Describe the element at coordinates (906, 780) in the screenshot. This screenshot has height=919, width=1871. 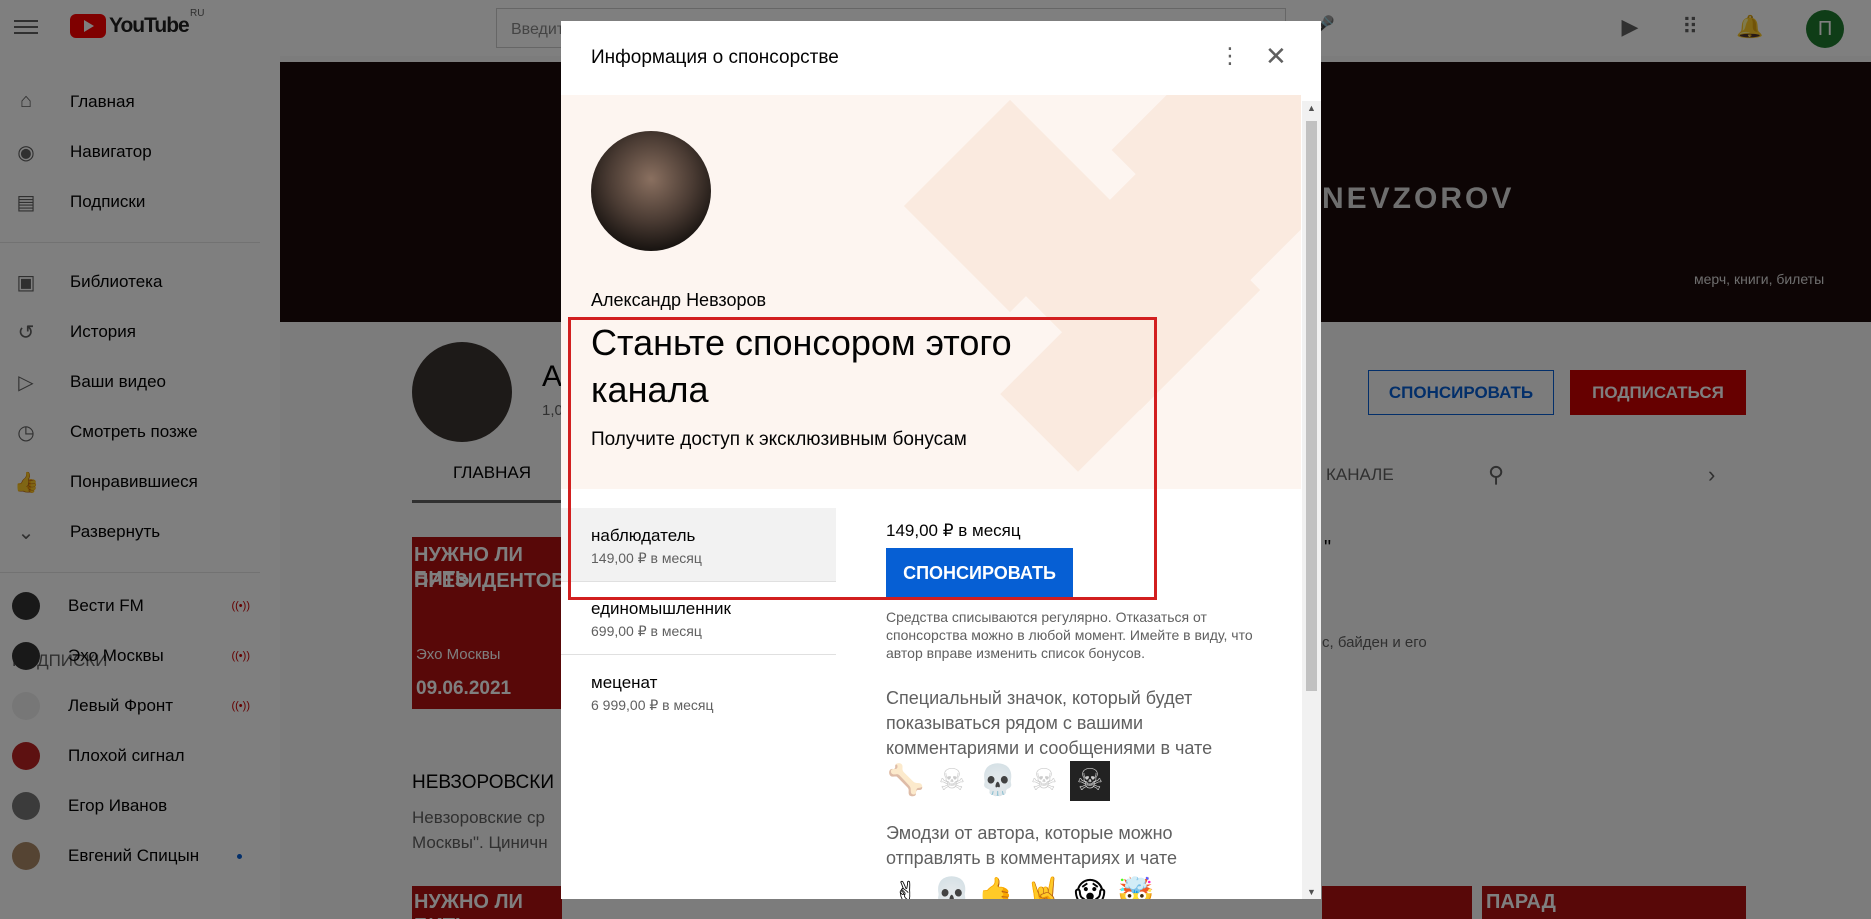
I see `bone-badge-icon: 🦴` at that location.